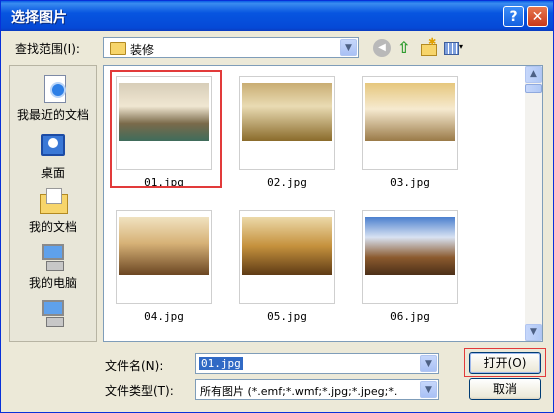  What do you see at coordinates (505, 389) in the screenshot?
I see `cancel-button: 取消` at bounding box center [505, 389].